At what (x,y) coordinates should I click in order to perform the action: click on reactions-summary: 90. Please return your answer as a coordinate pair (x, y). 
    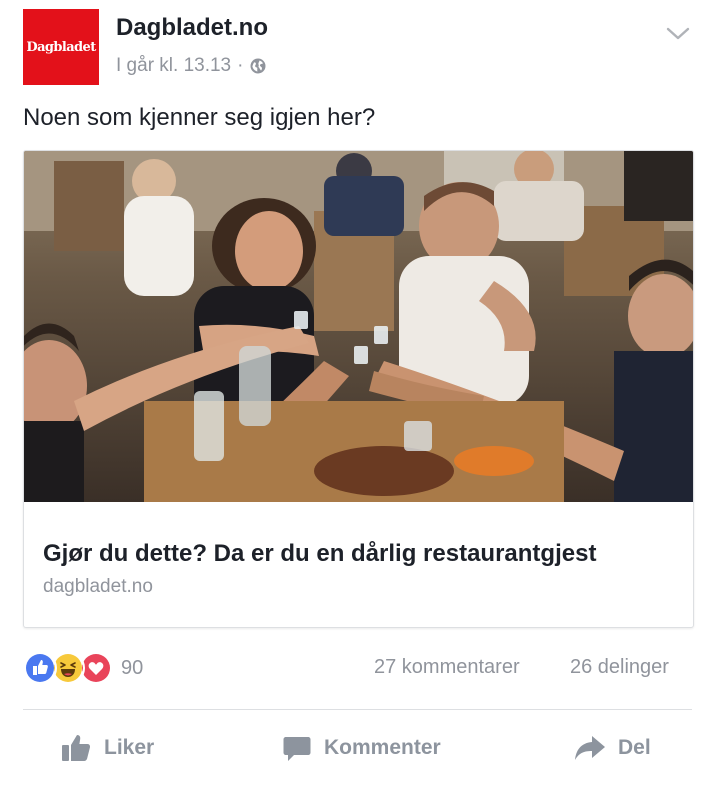
    Looking at the image, I should click on (83, 668).